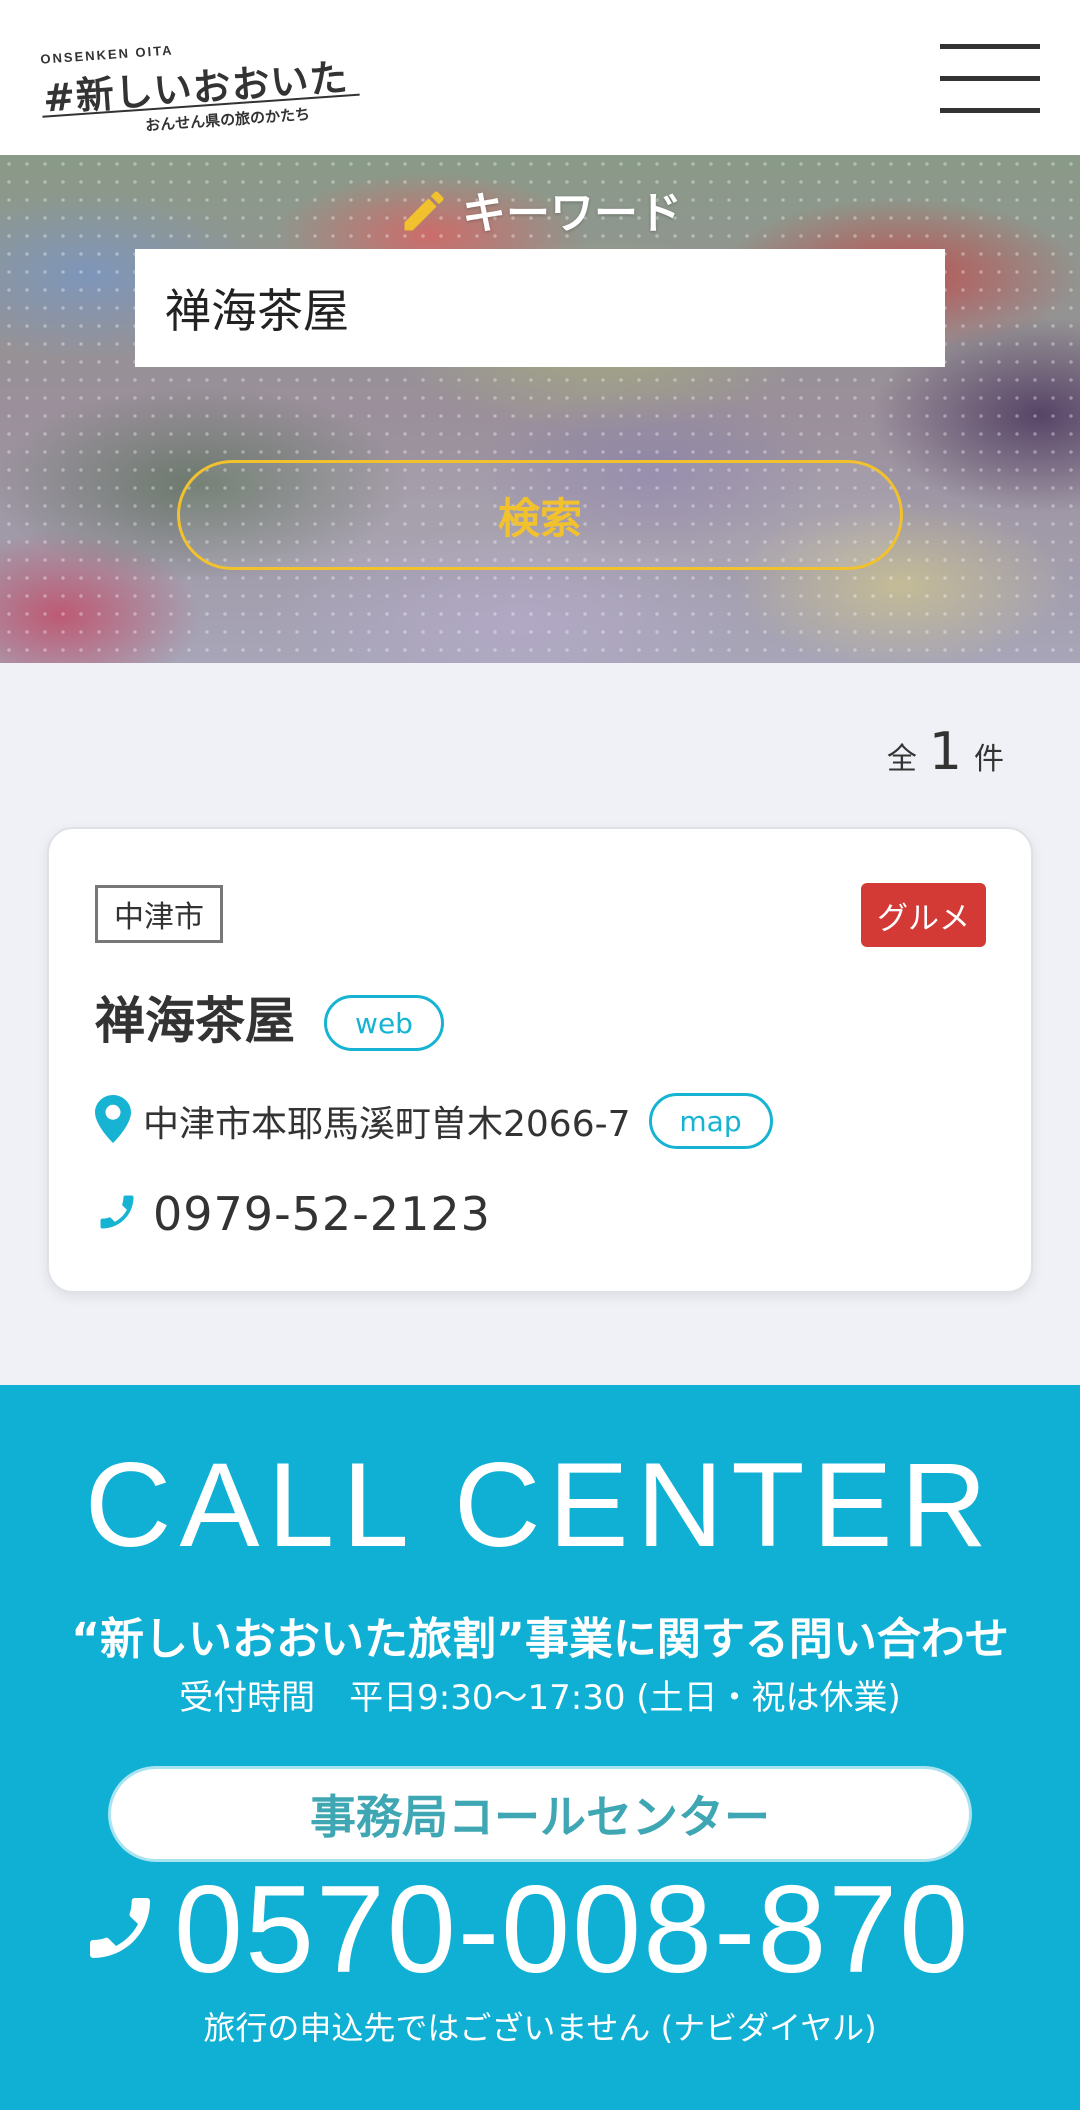  I want to click on site-logo: ONSENKEN OITA #新しいおおいた おんせん県の旅のかたち, so click(203, 72).